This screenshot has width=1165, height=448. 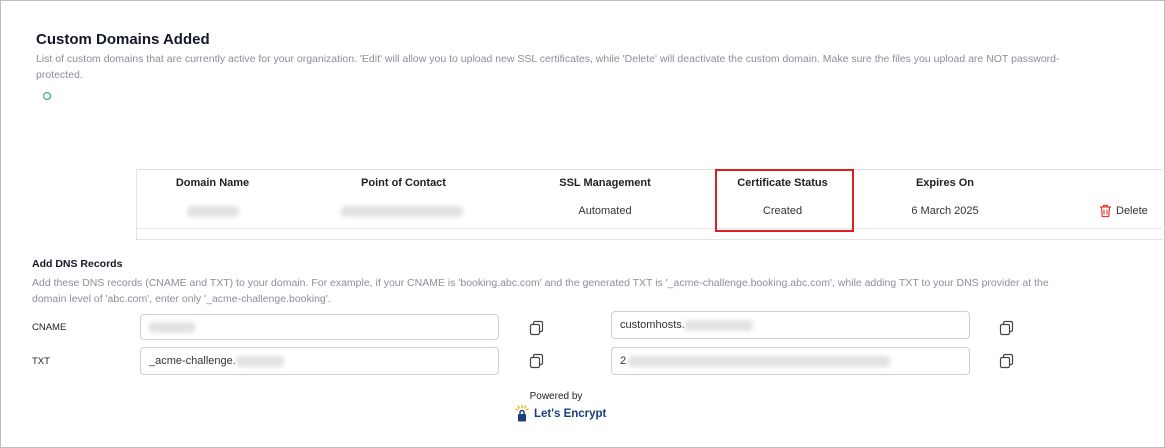 What do you see at coordinates (1007, 328) in the screenshot?
I see `copy-cname-value-icon` at bounding box center [1007, 328].